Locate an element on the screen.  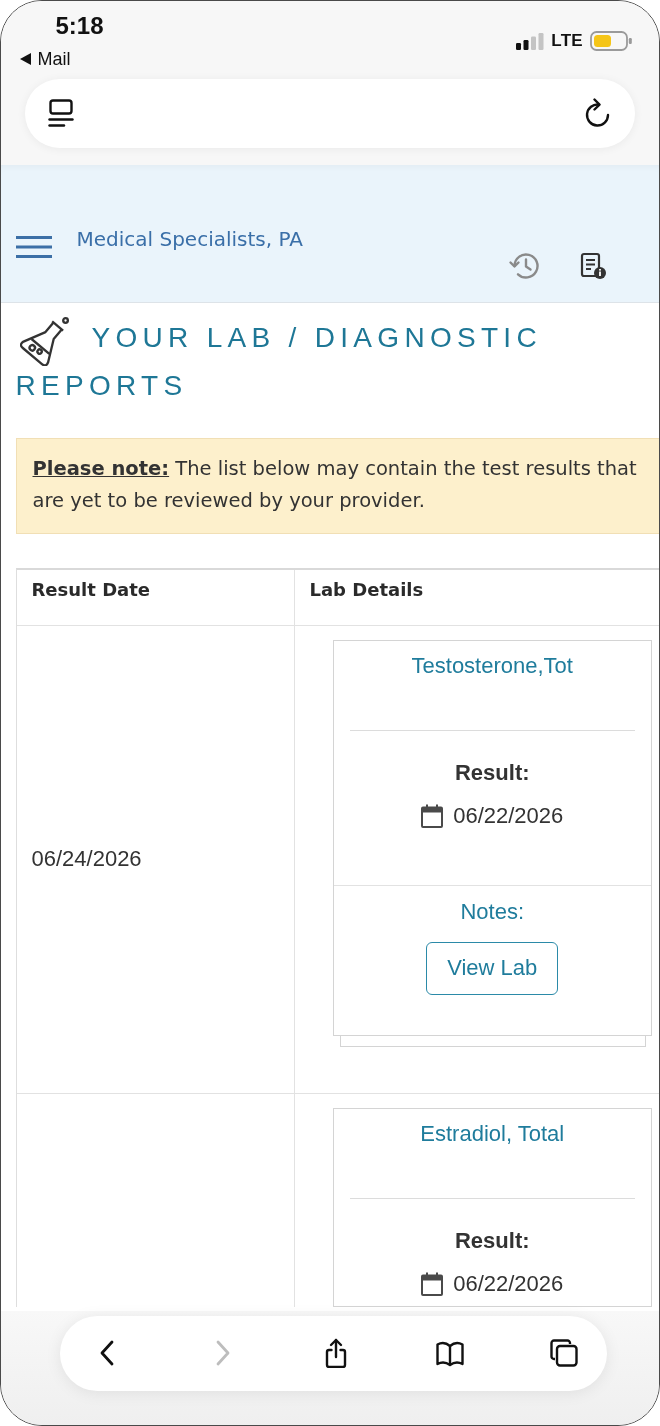
tabs-icon is located at coordinates (563, 1353).